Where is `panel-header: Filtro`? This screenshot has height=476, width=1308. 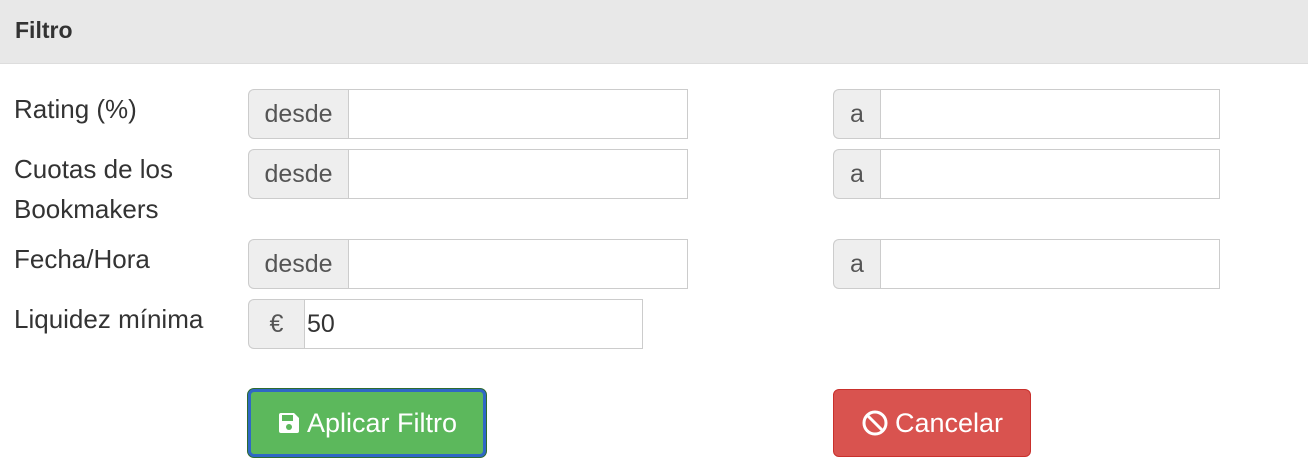 panel-header: Filtro is located at coordinates (654, 32).